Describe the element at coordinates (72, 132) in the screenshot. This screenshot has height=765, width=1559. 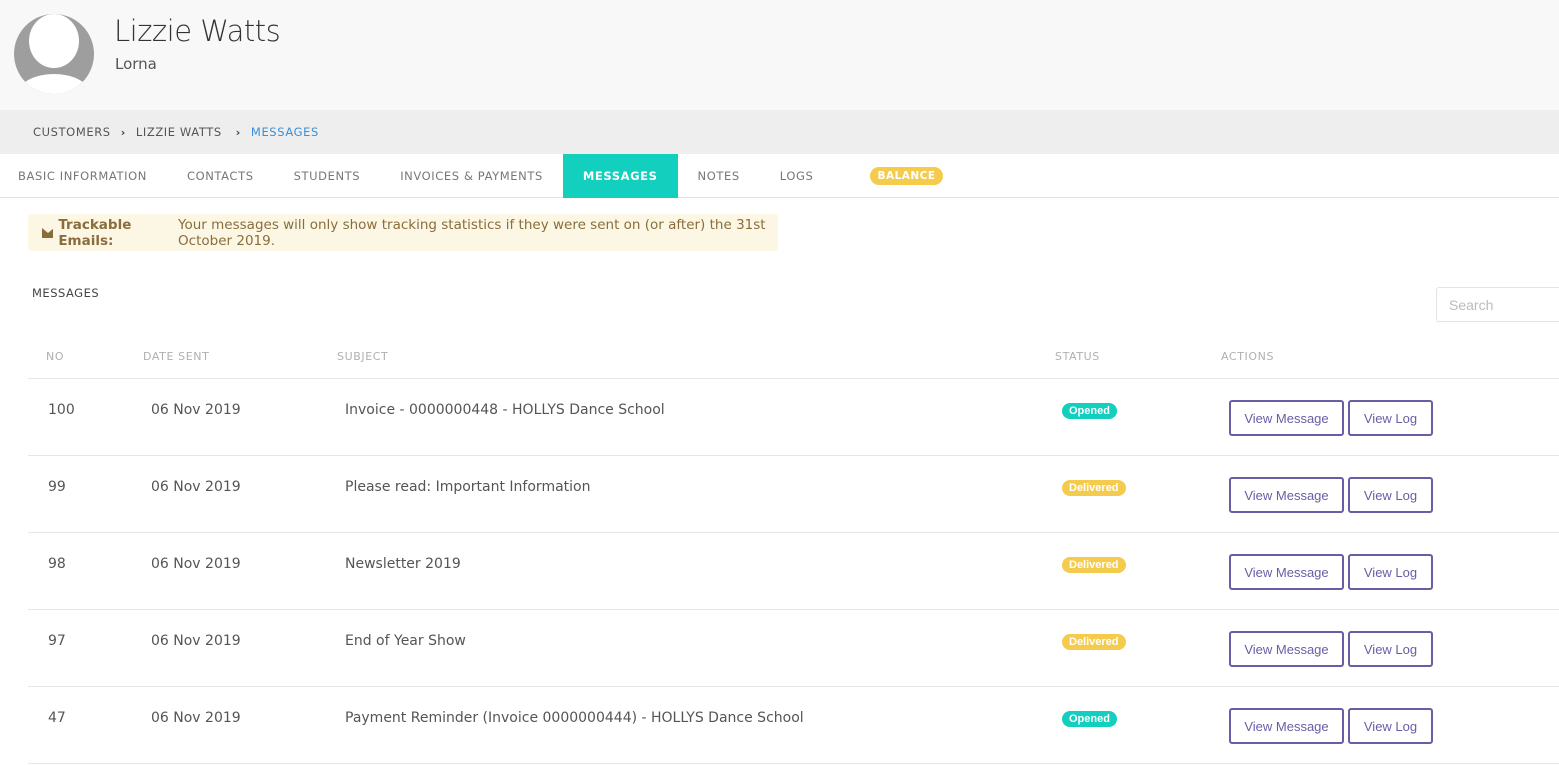
I see `breadcrumb-customers: CUSTOMERS` at that location.